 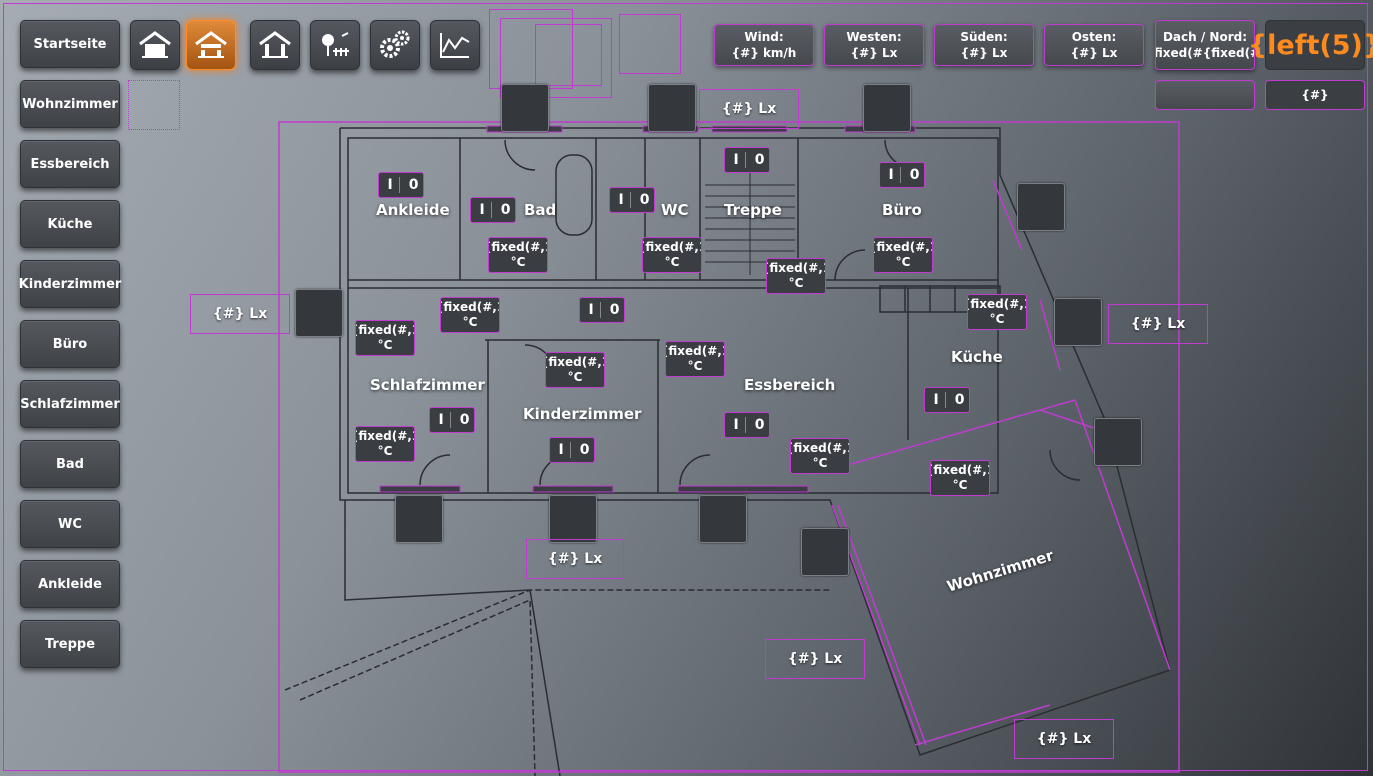 I want to click on wind-value: {#} km/h, so click(x=764, y=53).